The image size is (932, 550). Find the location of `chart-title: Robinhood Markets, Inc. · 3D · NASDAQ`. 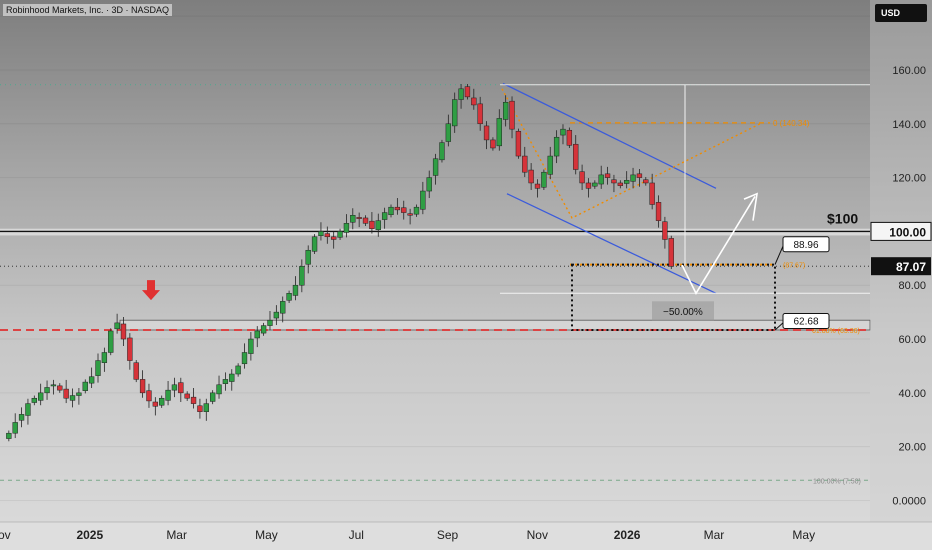

chart-title: Robinhood Markets, Inc. · 3D · NASDAQ is located at coordinates (88, 10).